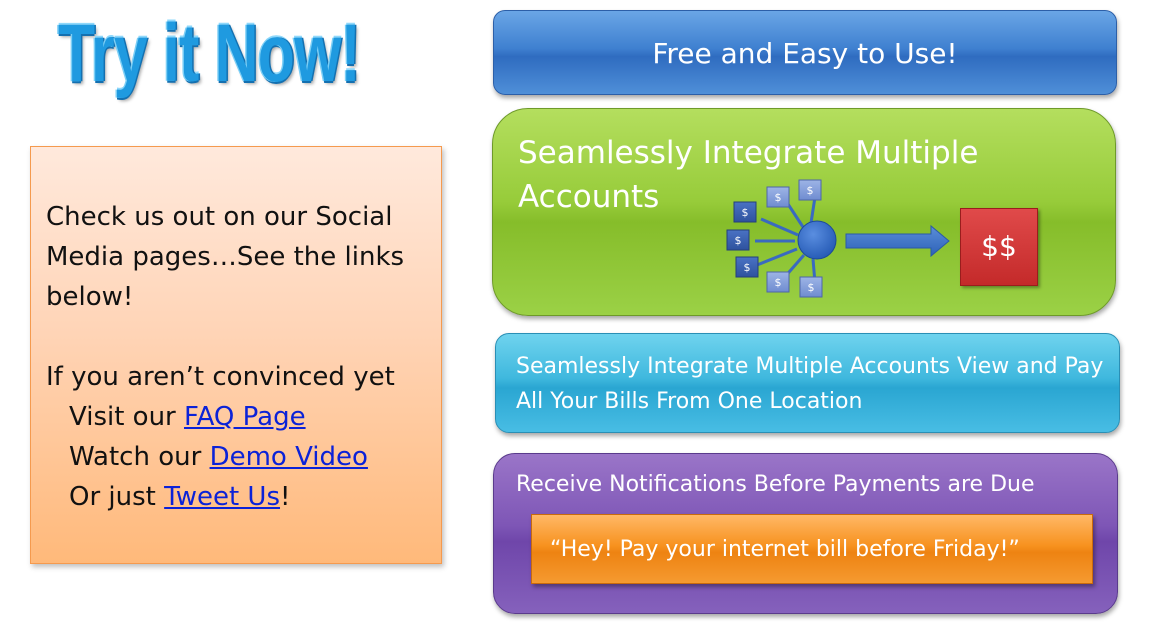 The width and height of the screenshot is (1156, 641). I want to click on coin-4-label: $, so click(738, 240).